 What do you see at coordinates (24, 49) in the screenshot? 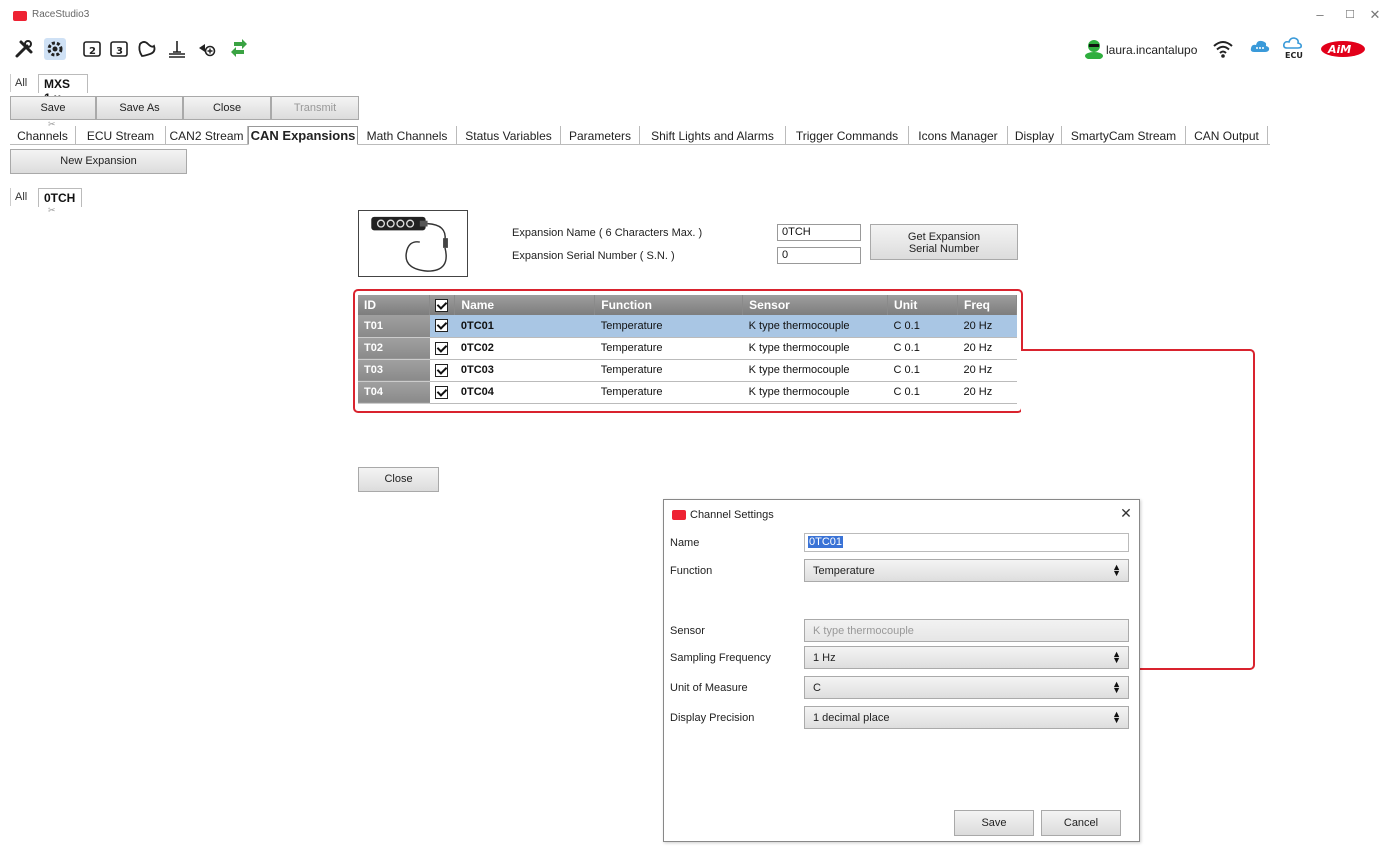
I see `wrench-icon` at bounding box center [24, 49].